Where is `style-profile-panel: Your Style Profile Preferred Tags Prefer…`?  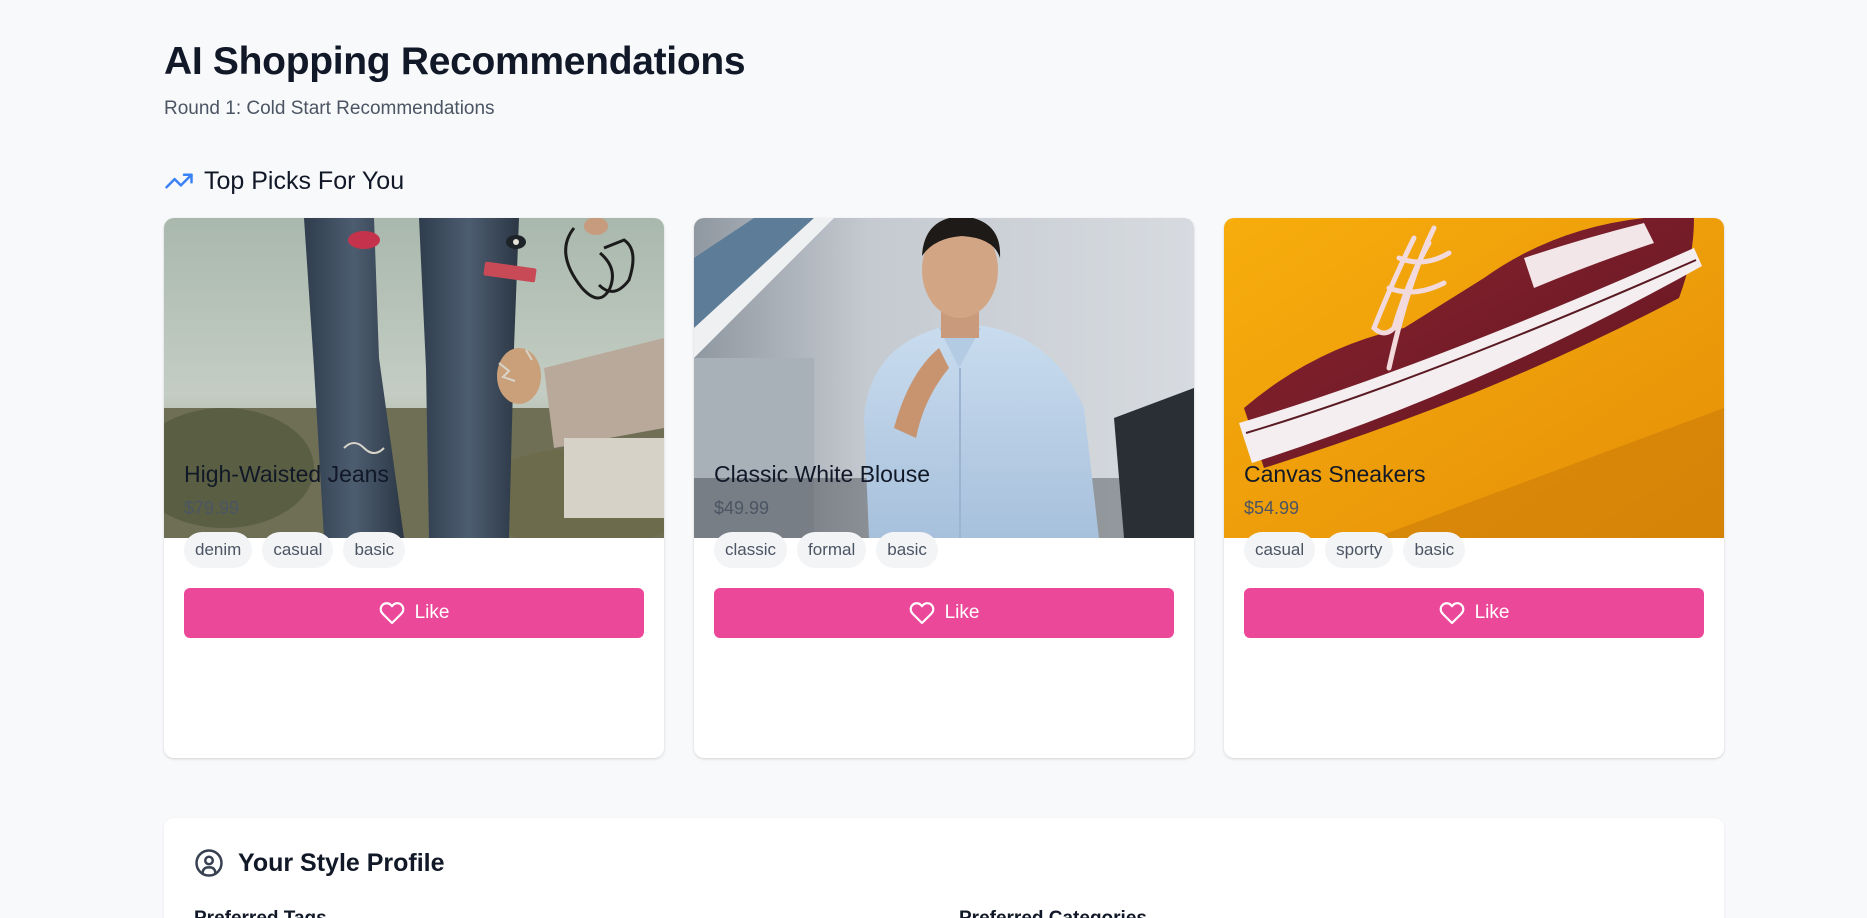 style-profile-panel: Your Style Profile Preferred Tags Prefer… is located at coordinates (944, 868).